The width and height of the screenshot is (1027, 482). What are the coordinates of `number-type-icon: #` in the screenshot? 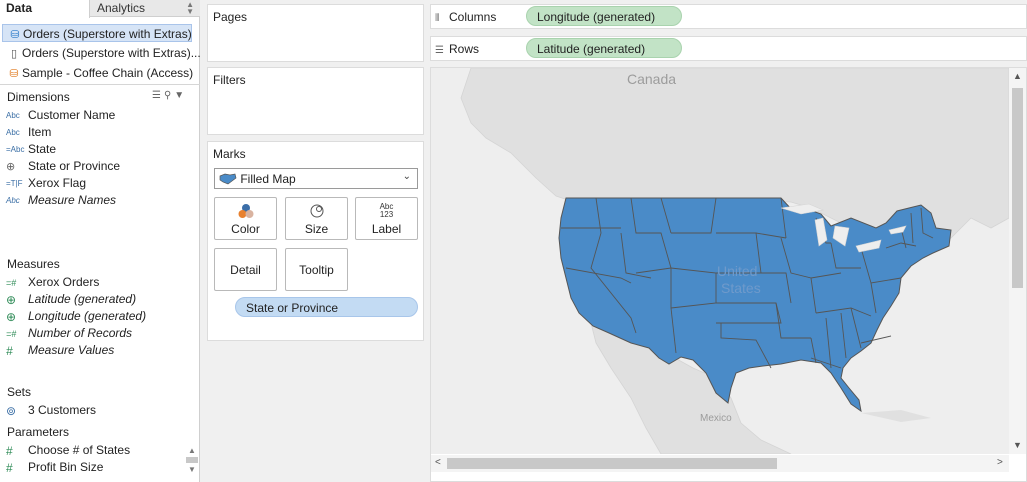 It's located at (9, 450).